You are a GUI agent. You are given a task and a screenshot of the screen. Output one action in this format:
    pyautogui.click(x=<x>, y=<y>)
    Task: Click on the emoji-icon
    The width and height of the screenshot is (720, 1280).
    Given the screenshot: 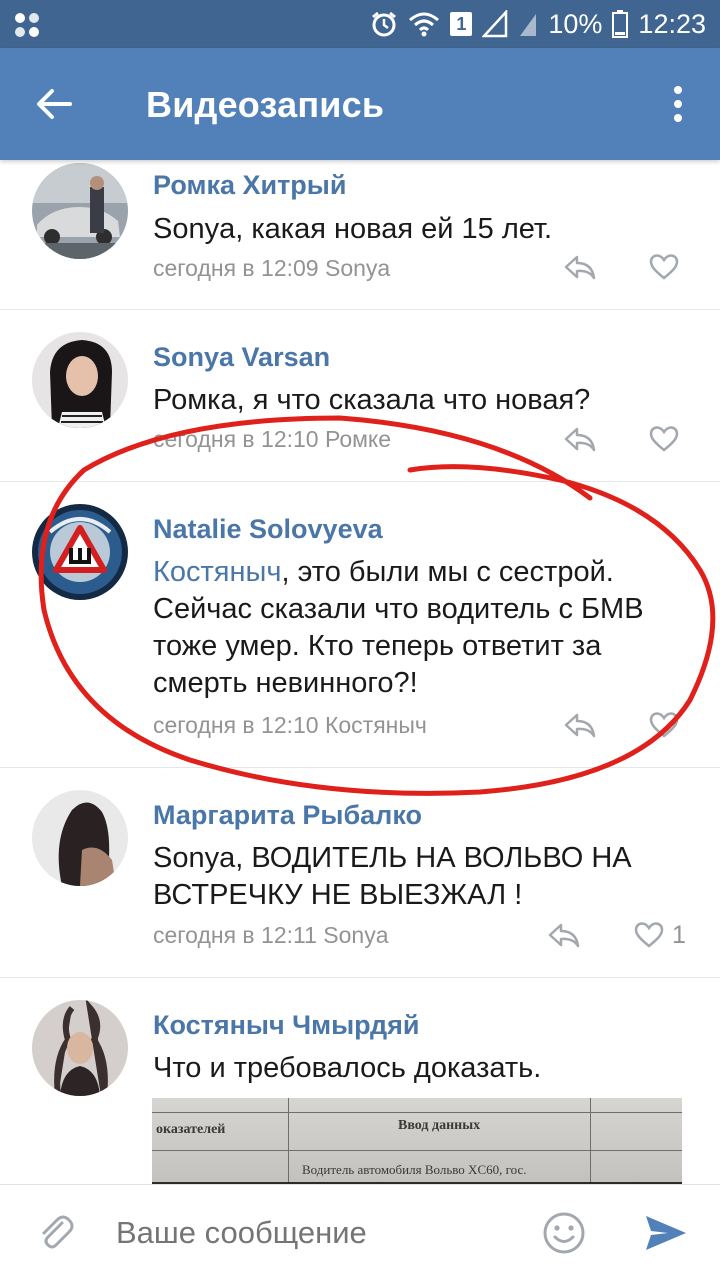 What is the action you would take?
    pyautogui.click(x=564, y=1233)
    